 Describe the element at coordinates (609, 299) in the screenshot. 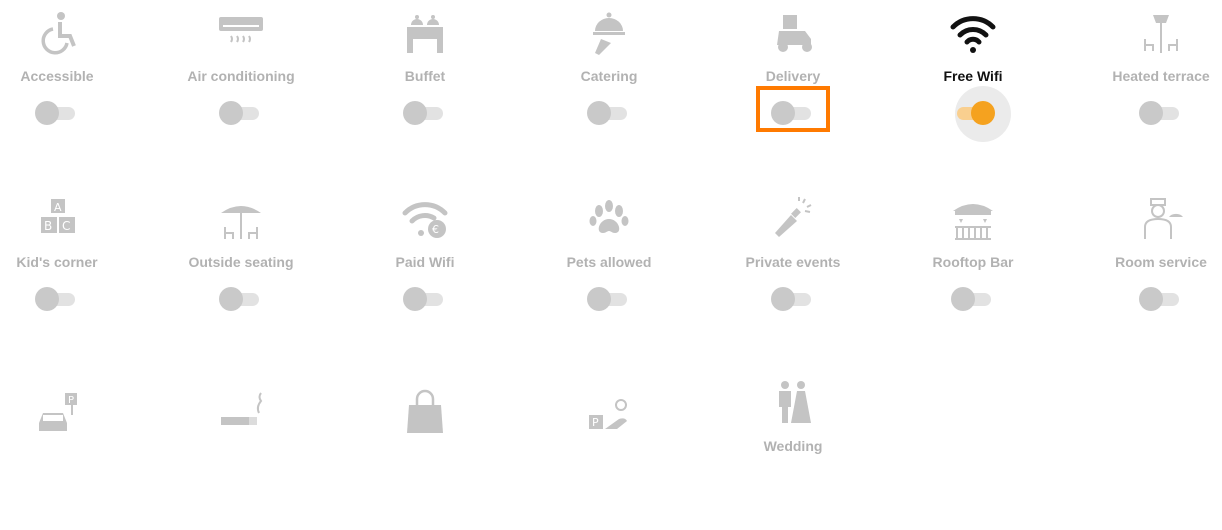

I see `pets-allowed-toggle` at that location.